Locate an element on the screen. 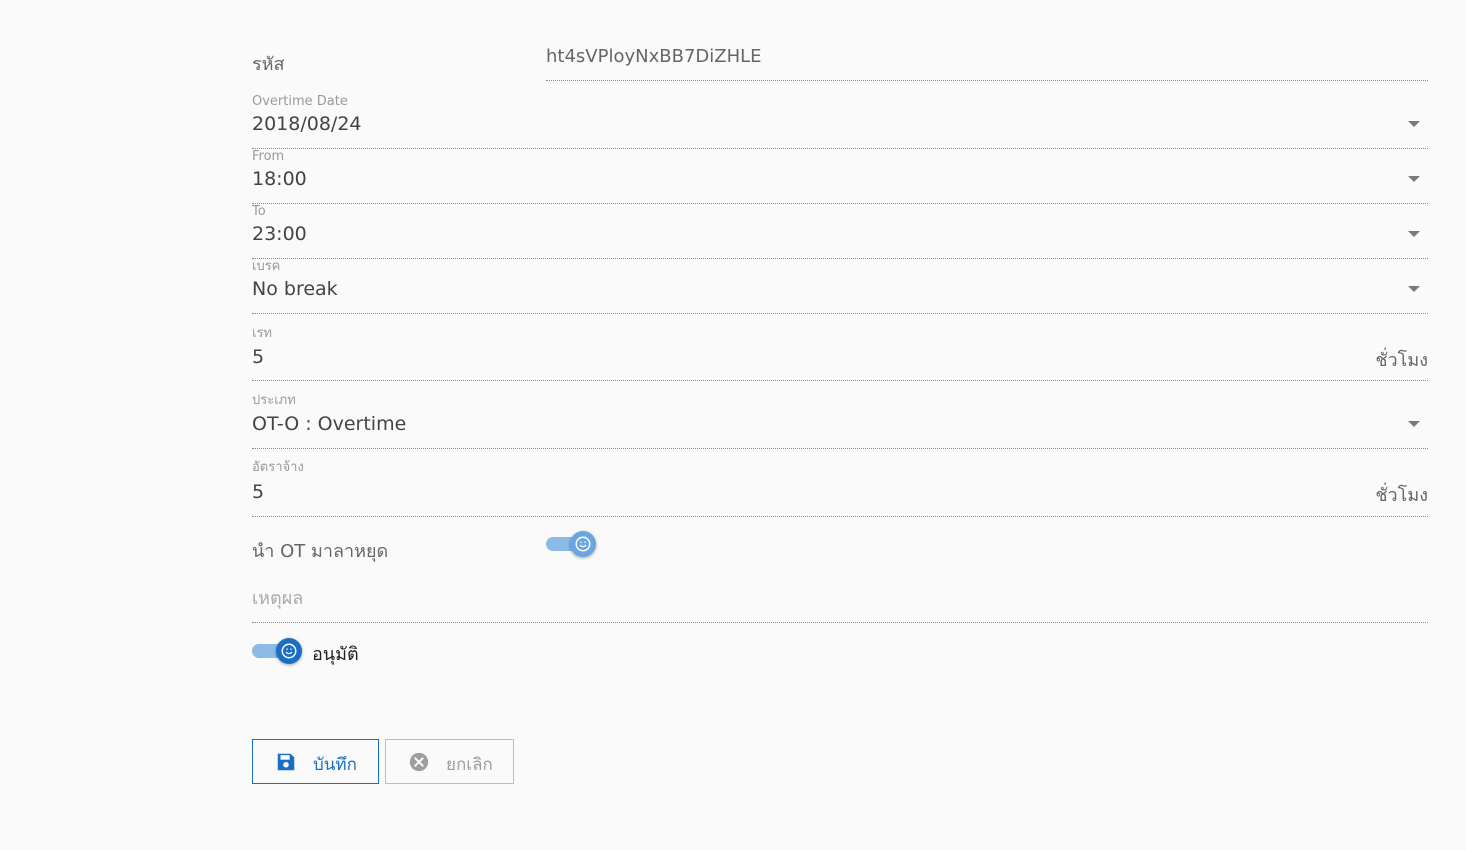  wage-suffix: ชั่วโมง is located at coordinates (1401, 495).